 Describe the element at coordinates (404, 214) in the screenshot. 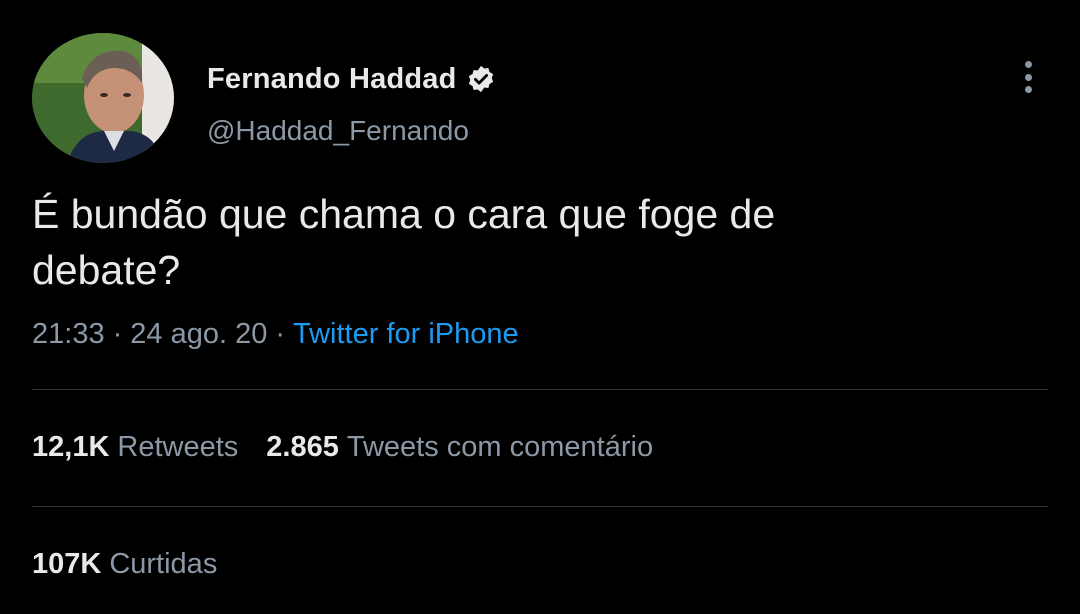

I see `tweet-text-line: É bundão que chama o cara que foge de` at that location.